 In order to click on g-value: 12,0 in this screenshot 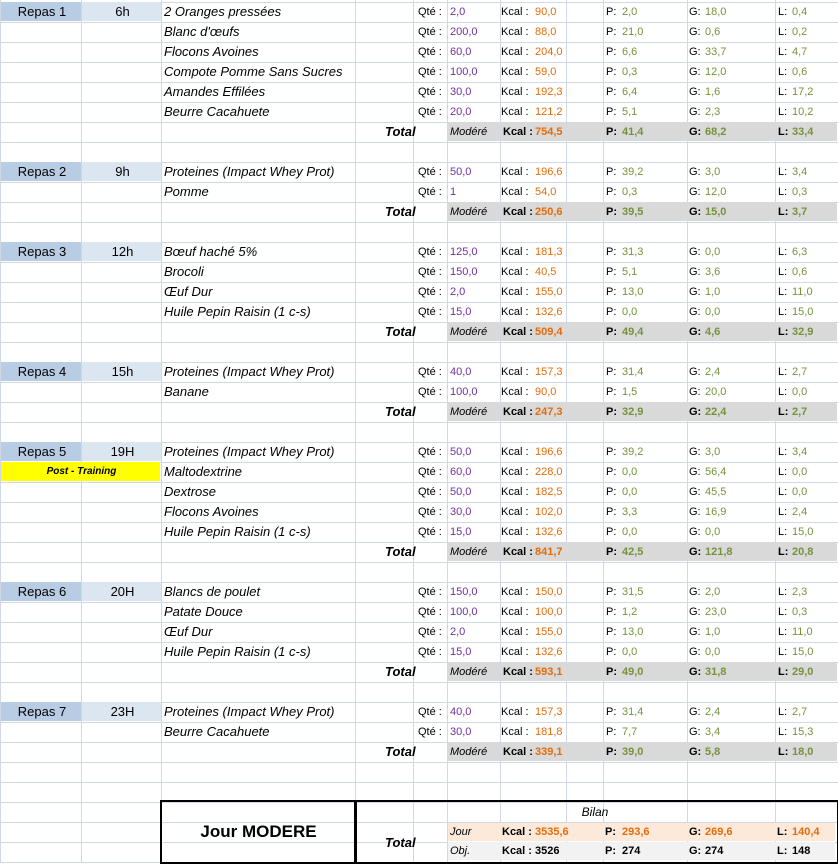, I will do `click(716, 71)`.